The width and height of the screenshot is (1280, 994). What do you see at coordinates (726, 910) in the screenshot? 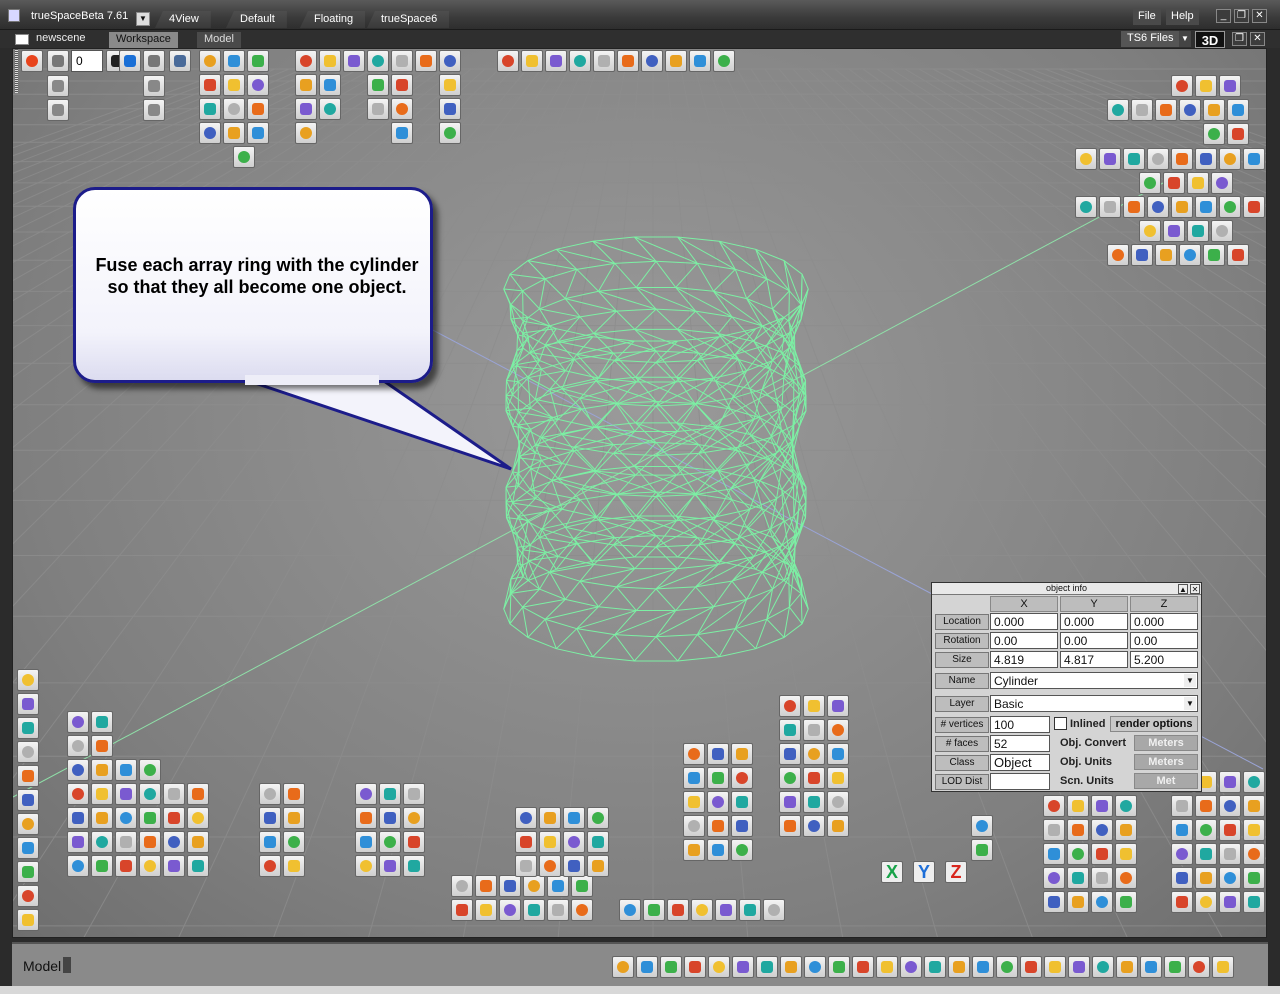
I see `bottom-h-tool-0-4-button` at bounding box center [726, 910].